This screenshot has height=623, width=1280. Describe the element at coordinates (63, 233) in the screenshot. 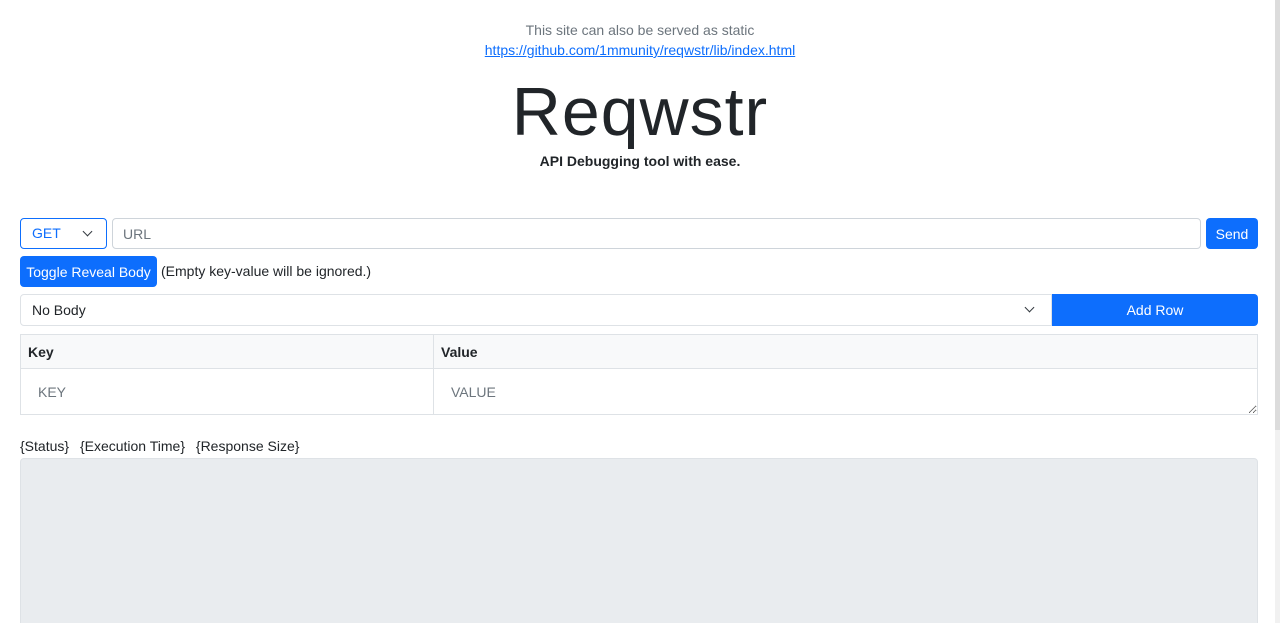

I see `method-select: GET` at that location.